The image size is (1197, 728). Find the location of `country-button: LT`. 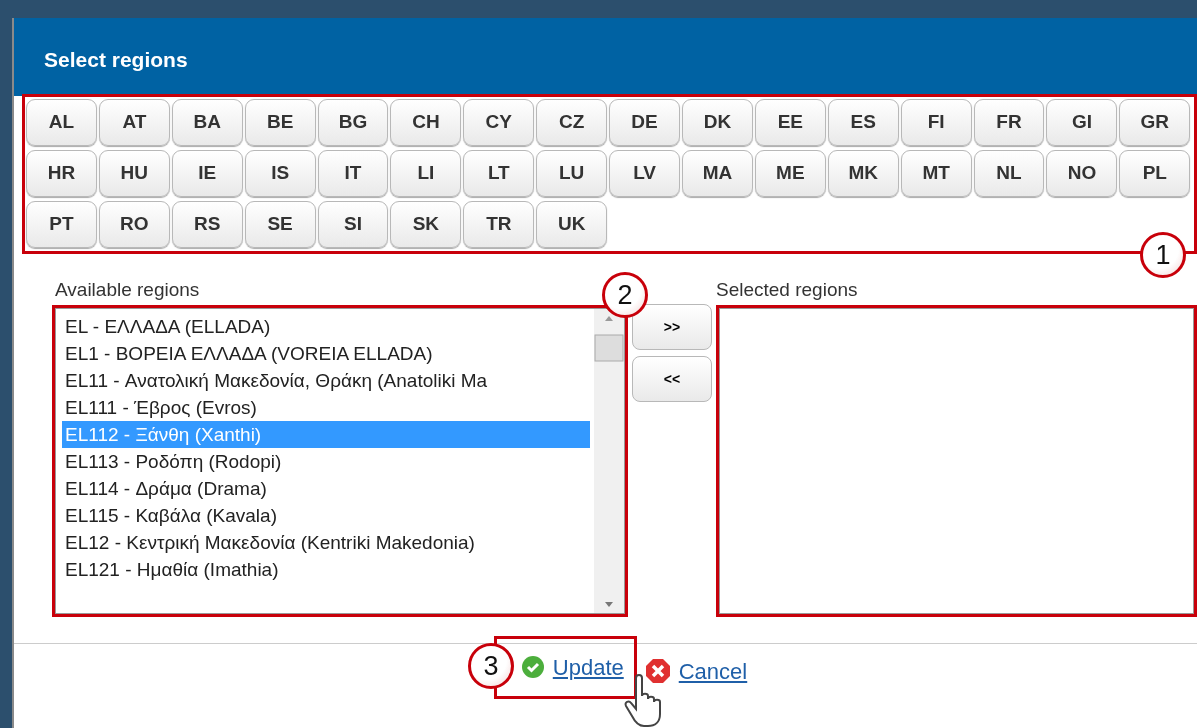

country-button: LT is located at coordinates (499, 173).